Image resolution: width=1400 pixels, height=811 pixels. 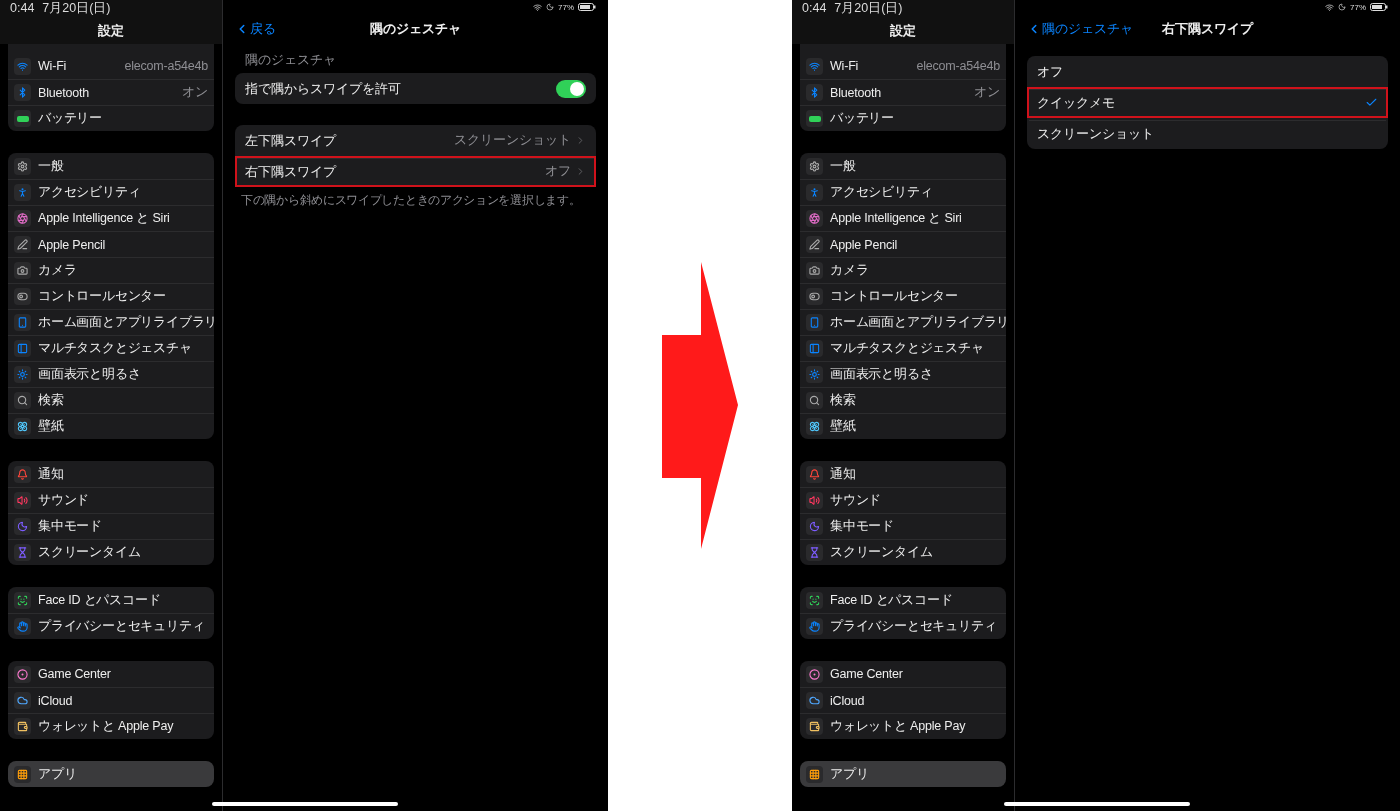 What do you see at coordinates (415, 171) in the screenshot?
I see `disclosure-row: 右下隅スワイプ オフ` at bounding box center [415, 171].